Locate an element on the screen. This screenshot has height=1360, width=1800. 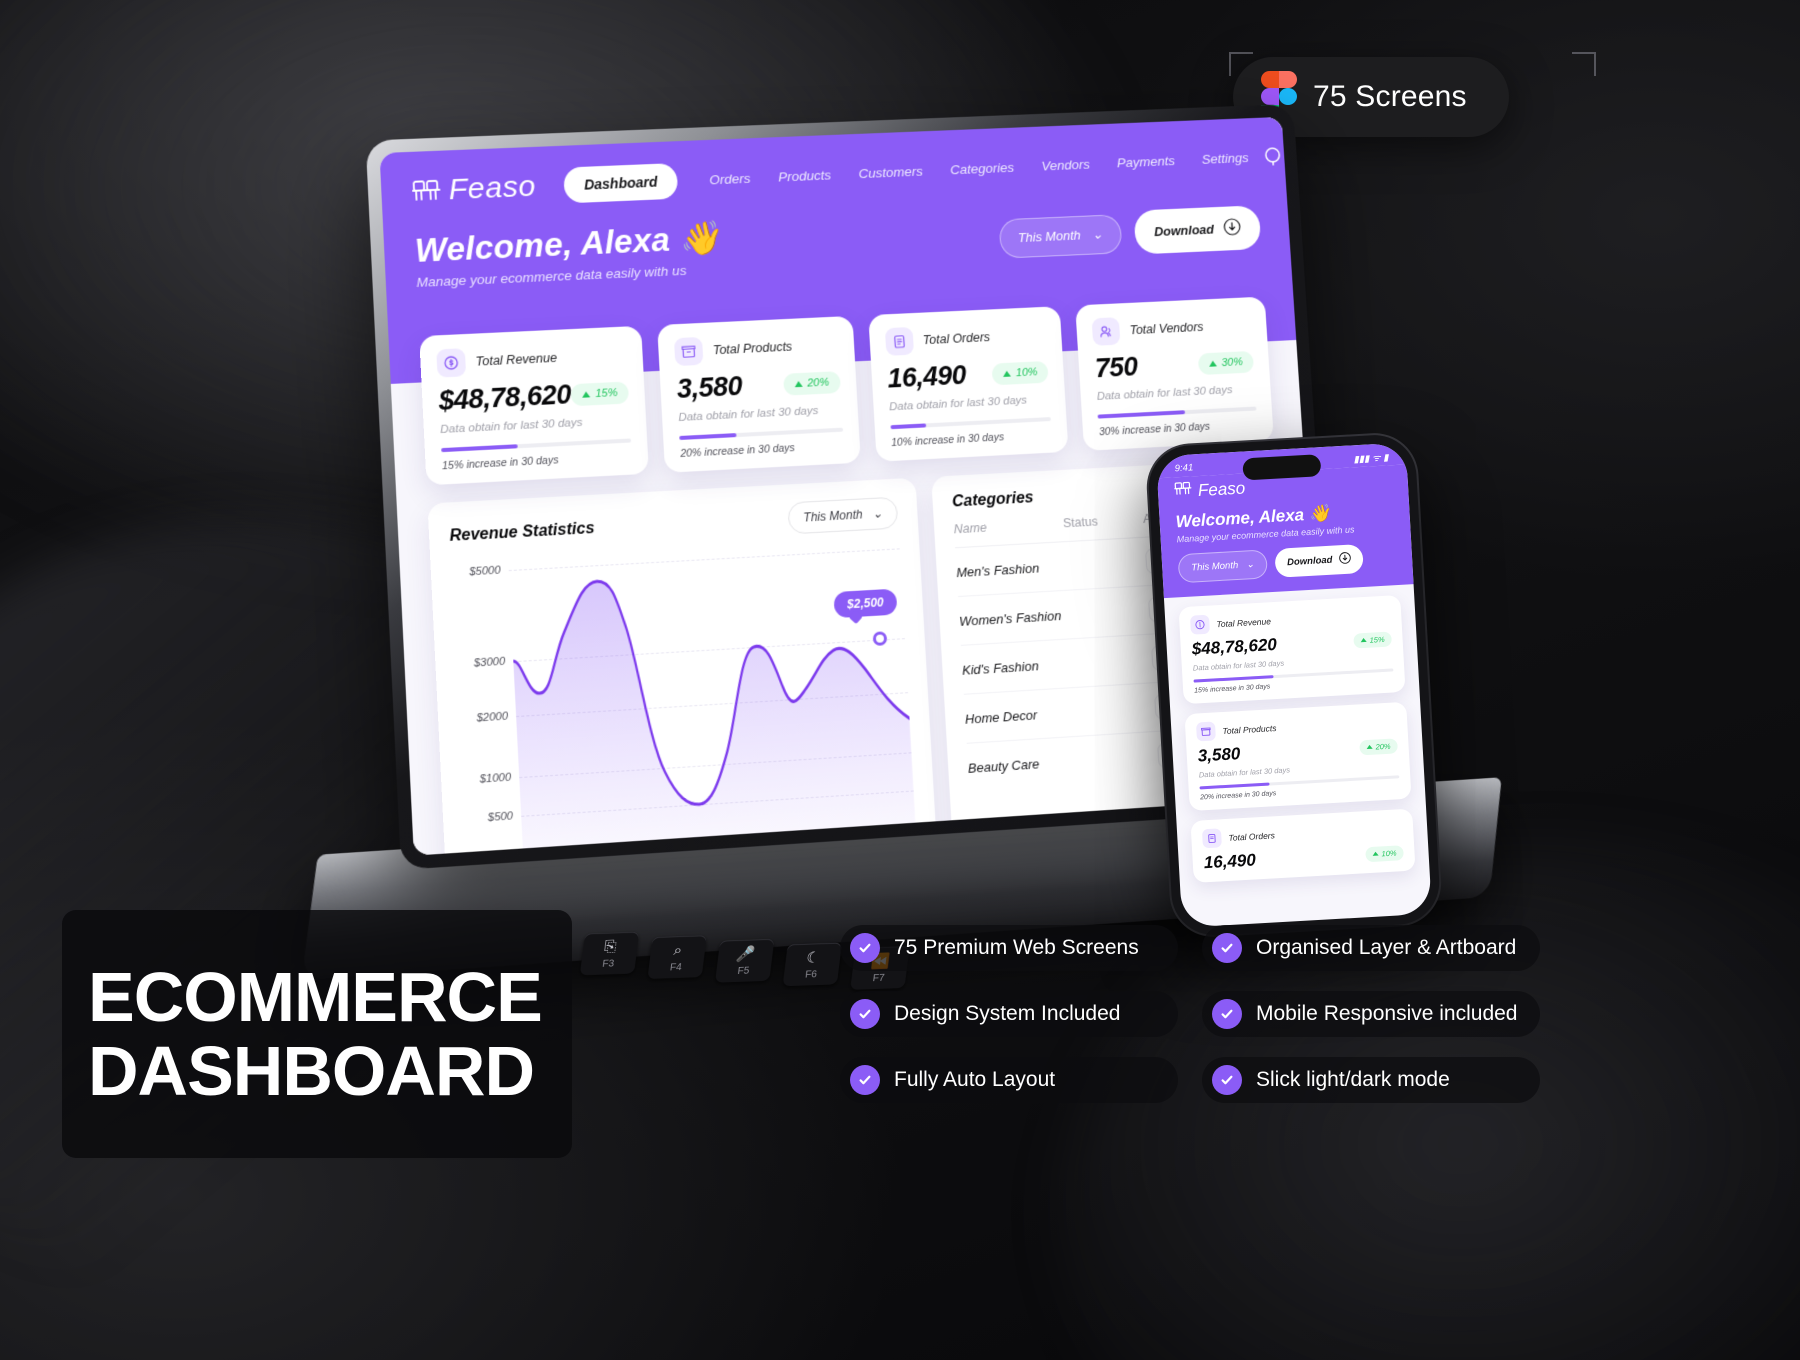
phone-period-select: This Month ⌄ is located at coordinates (1222, 566).